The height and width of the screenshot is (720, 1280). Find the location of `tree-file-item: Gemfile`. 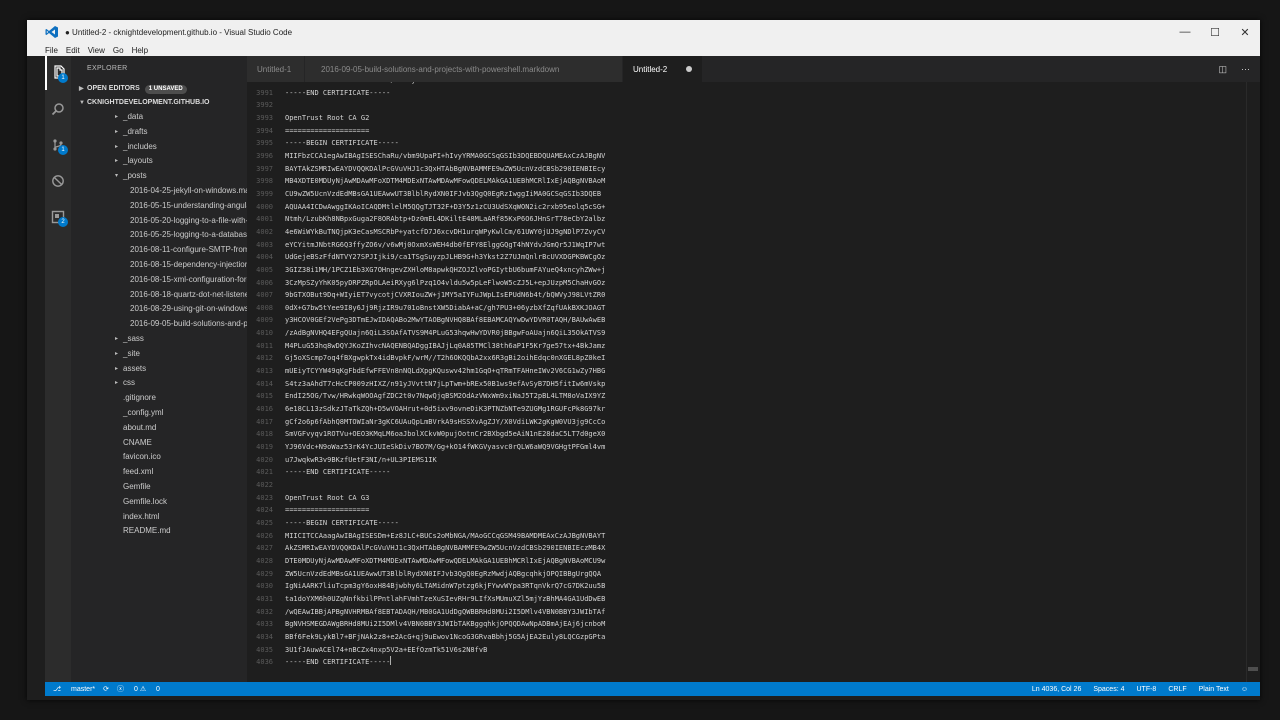

tree-file-item: Gemfile is located at coordinates (159, 487).